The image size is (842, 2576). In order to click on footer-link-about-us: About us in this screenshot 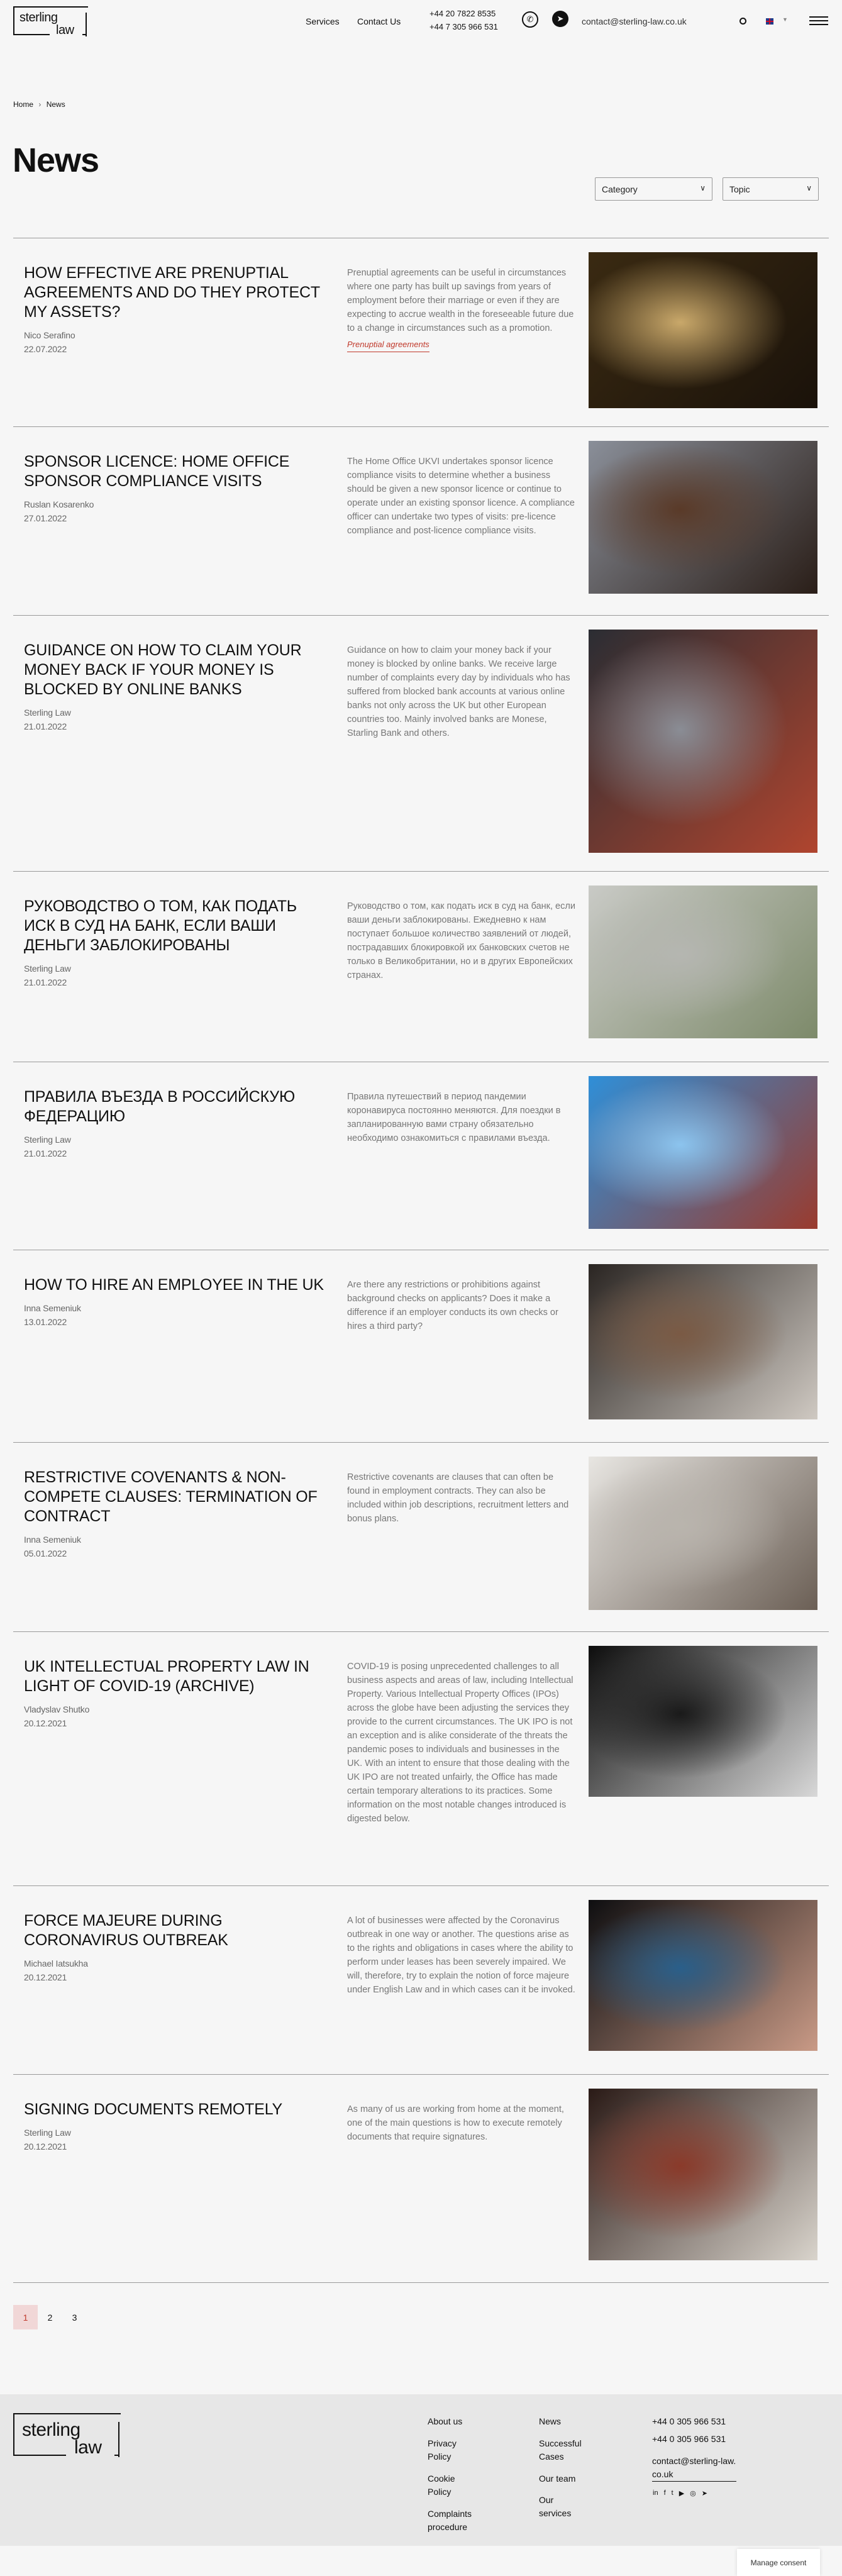, I will do `click(453, 2421)`.